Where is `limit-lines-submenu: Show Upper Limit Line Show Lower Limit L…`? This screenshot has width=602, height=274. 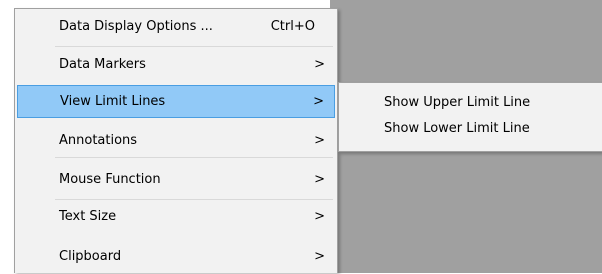
limit-lines-submenu: Show Upper Limit Line Show Lower Limit L… is located at coordinates (470, 117).